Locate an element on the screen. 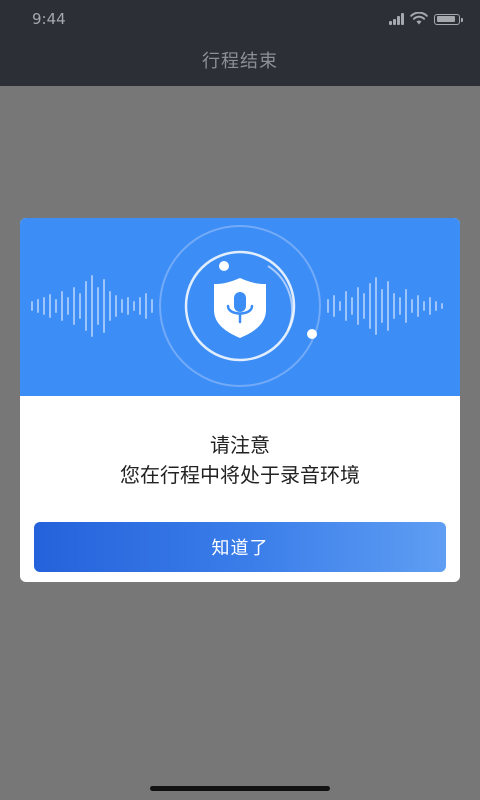 The image size is (480, 800). shield-microphone-icon is located at coordinates (240, 308).